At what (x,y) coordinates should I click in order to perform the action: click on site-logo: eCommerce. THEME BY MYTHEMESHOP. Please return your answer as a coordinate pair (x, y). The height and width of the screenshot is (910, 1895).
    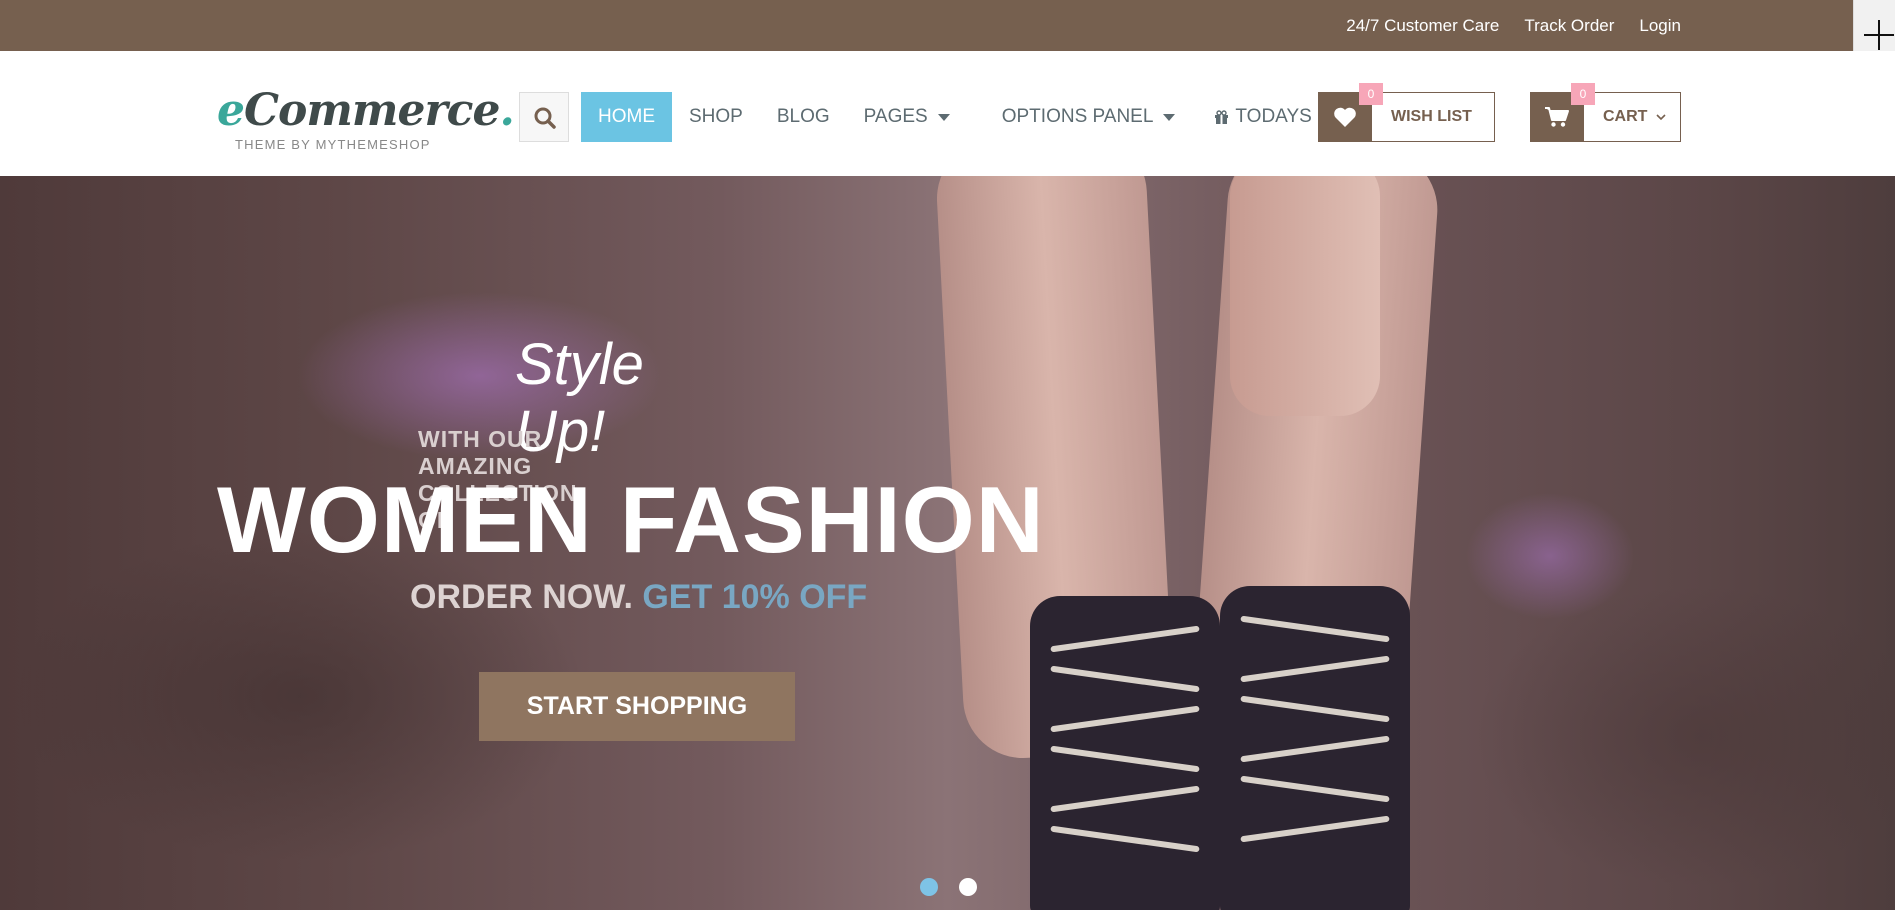
    Looking at the image, I should click on (366, 121).